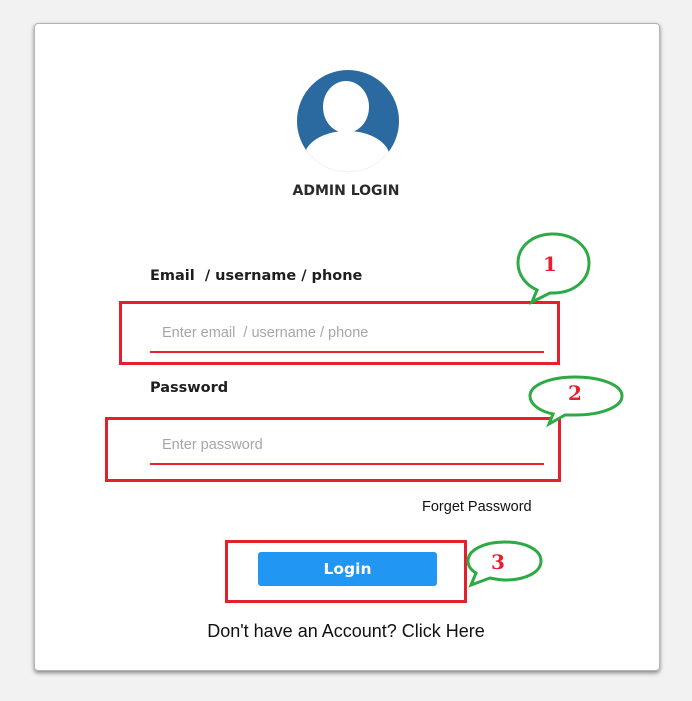 This screenshot has height=701, width=692. Describe the element at coordinates (348, 121) in the screenshot. I see `user-avatar-icon` at that location.